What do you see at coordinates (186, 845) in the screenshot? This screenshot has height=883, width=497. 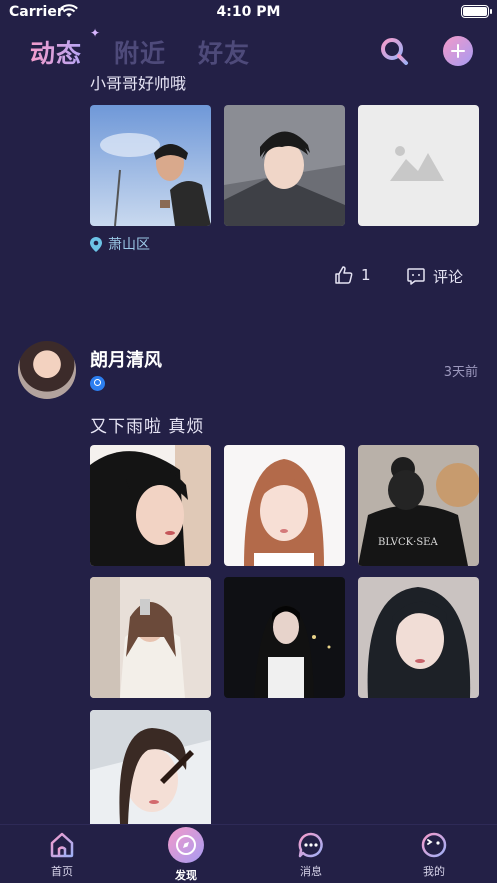 I see `compass-icon` at bounding box center [186, 845].